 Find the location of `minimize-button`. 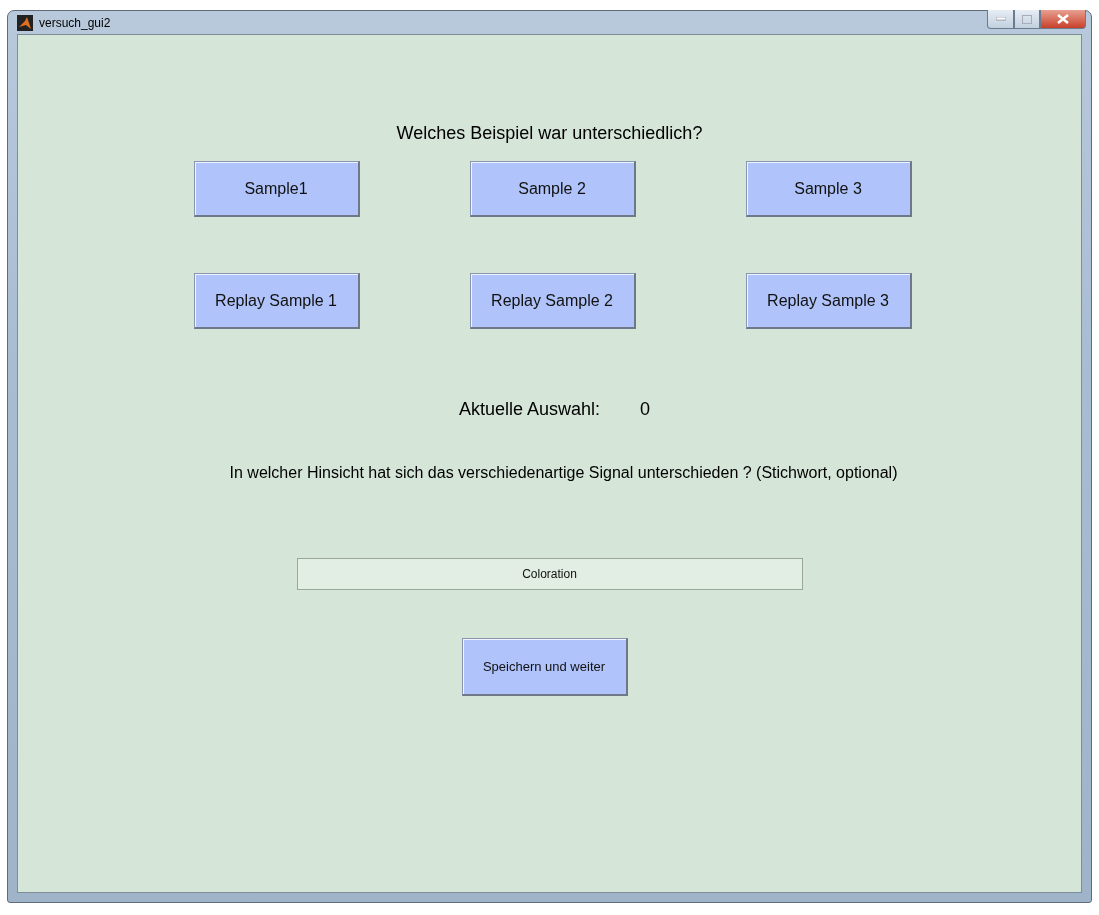

minimize-button is located at coordinates (1000, 19).